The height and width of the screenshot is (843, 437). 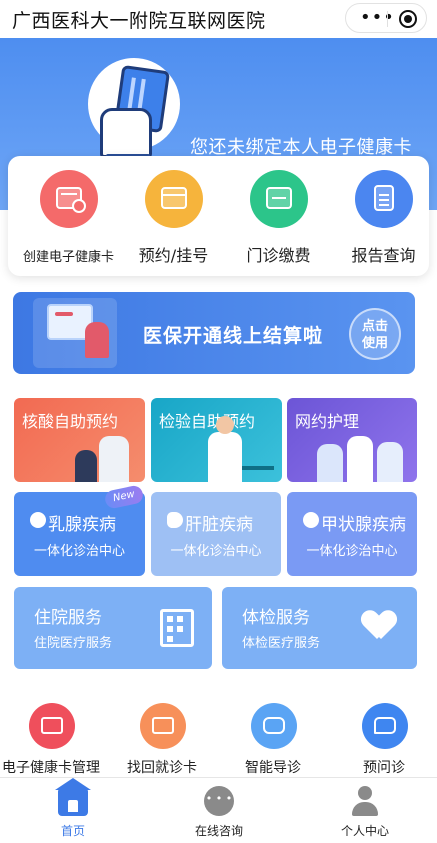 What do you see at coordinates (79, 440) in the screenshot?
I see `nucleic-acid-appointment-tile: 核酸自助预约` at bounding box center [79, 440].